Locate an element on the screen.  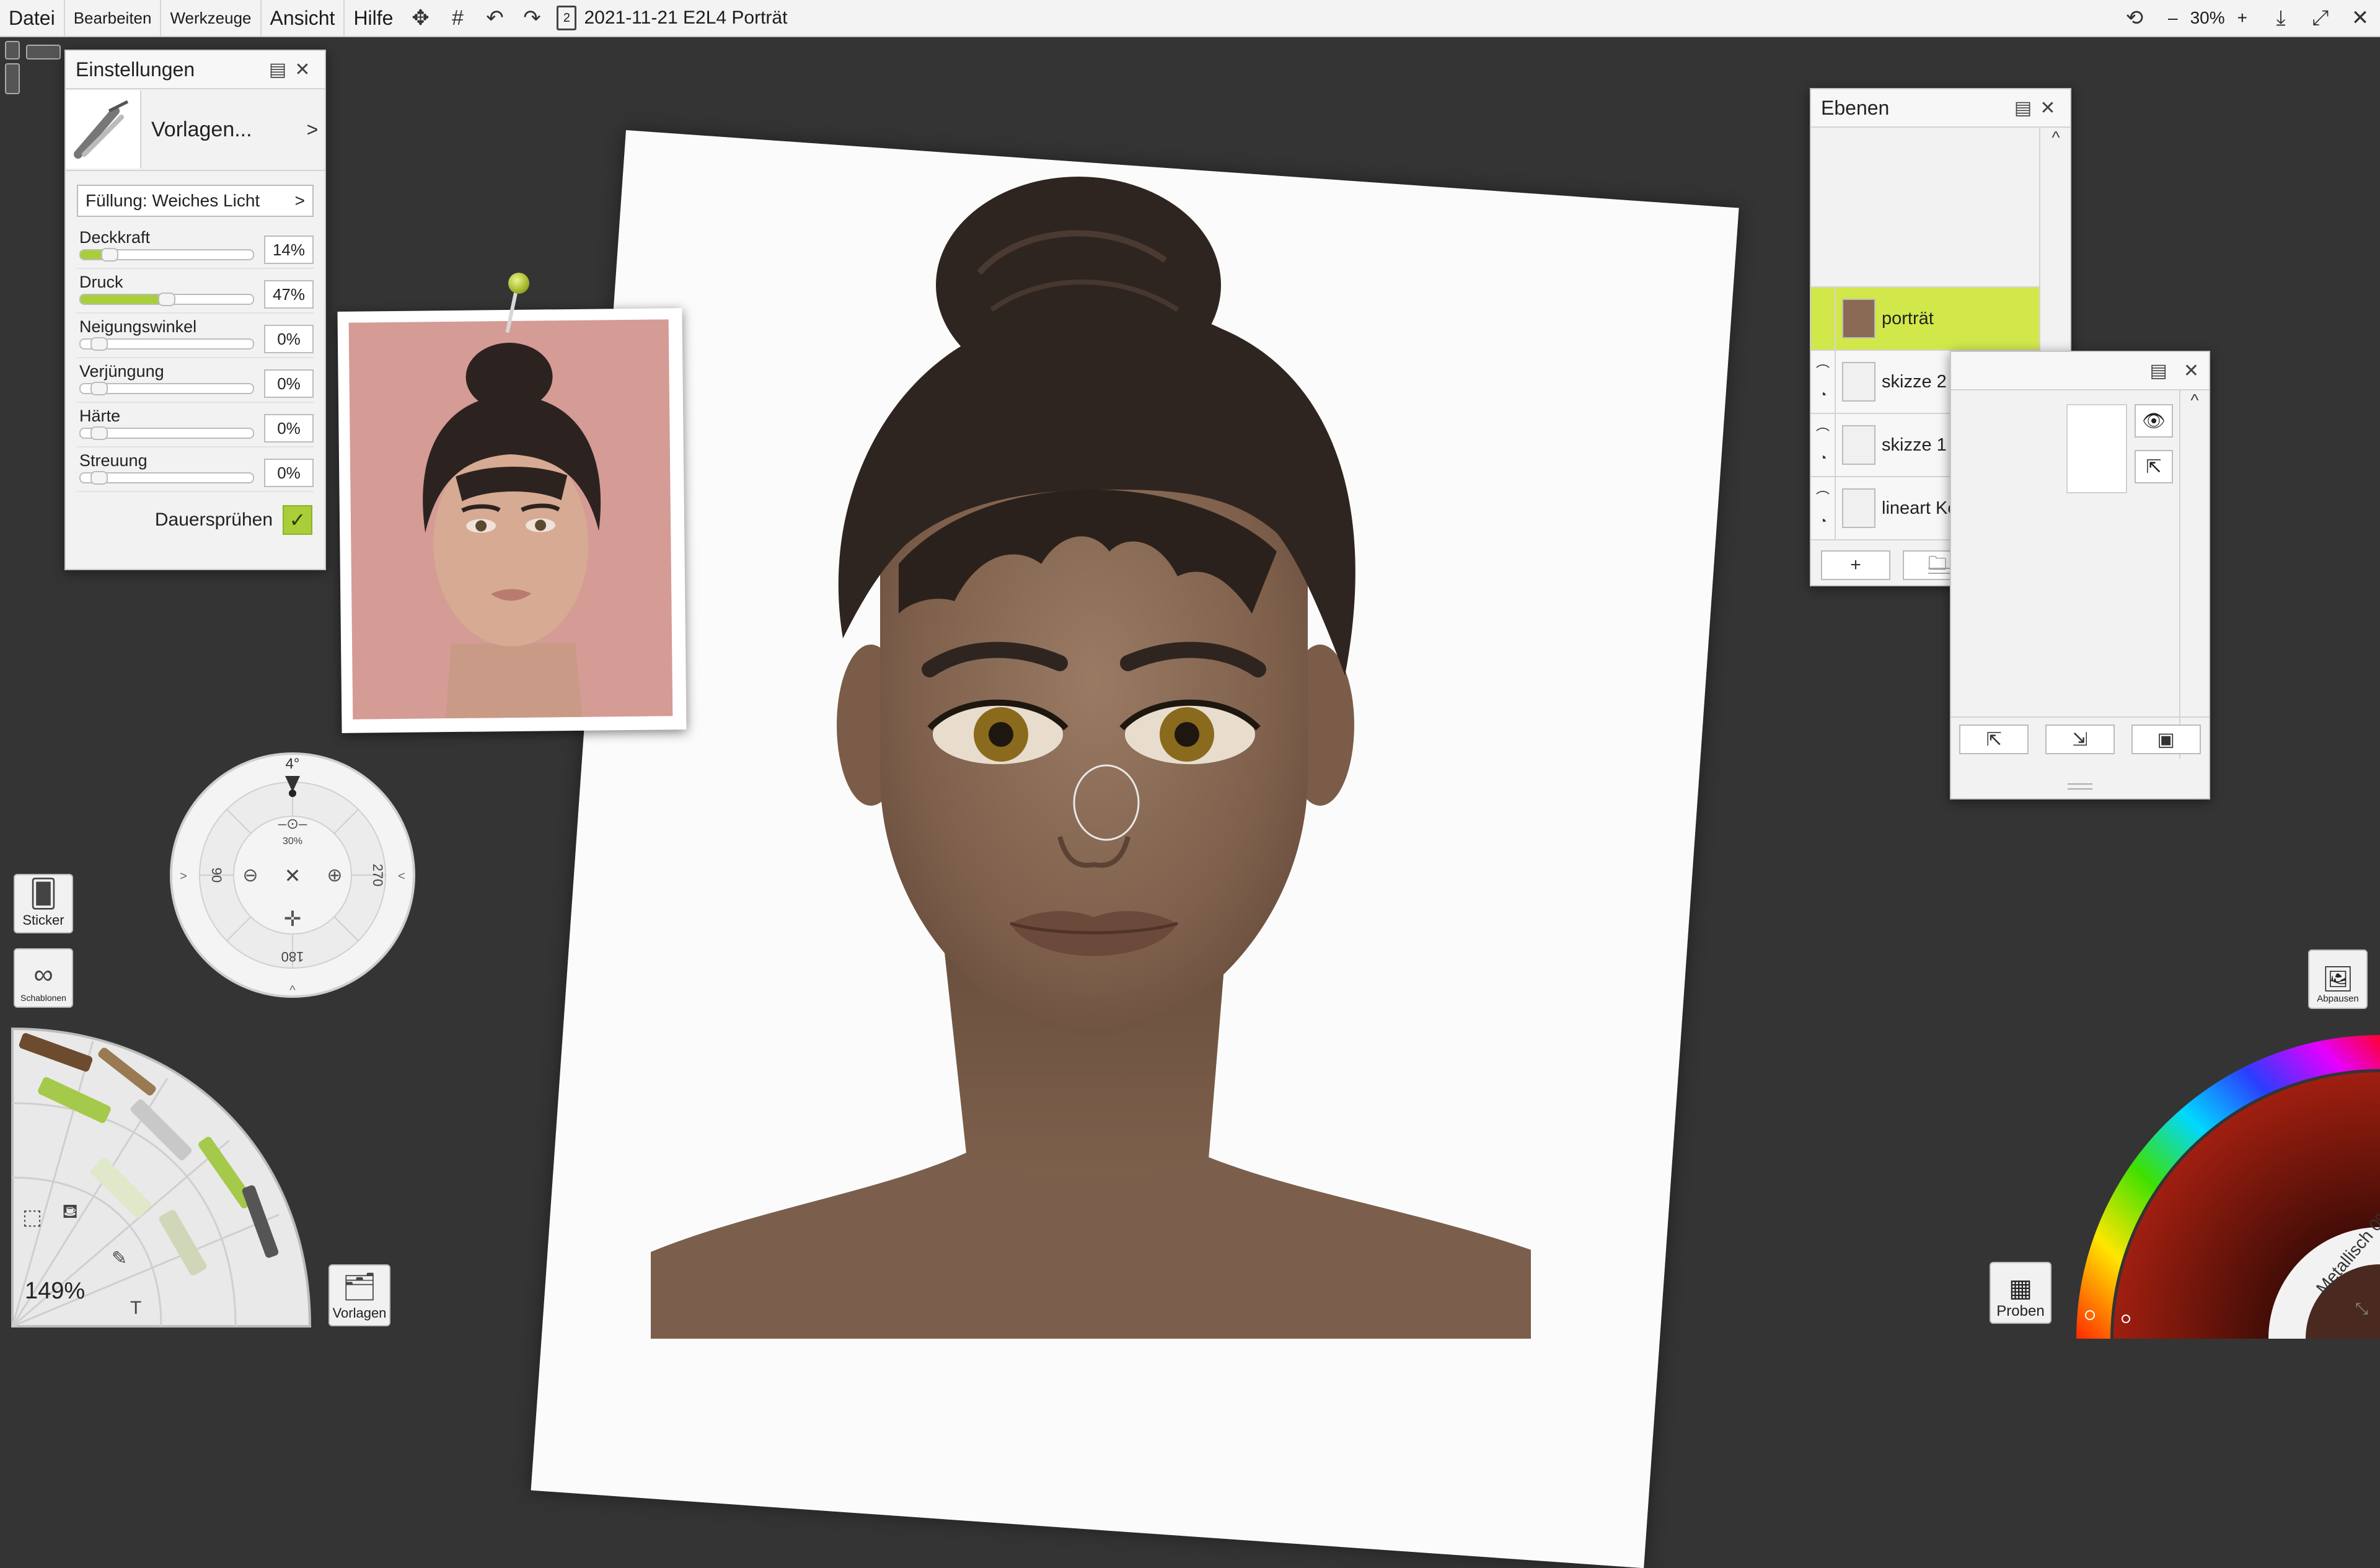
redo-icon: ↷ is located at coordinates (531, 18).